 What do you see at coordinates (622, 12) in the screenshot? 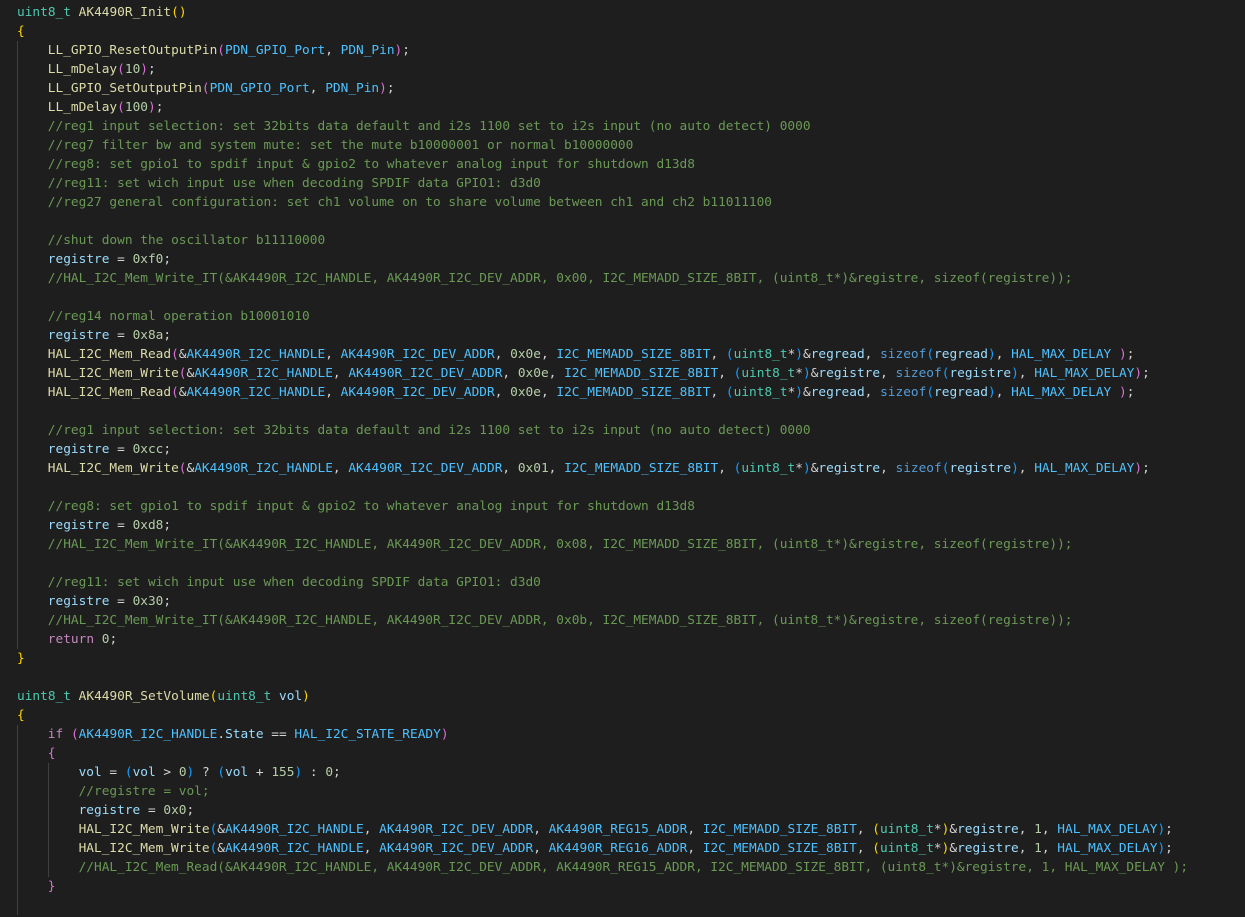
I see `code-line: uint8_t AK4490R_Init()` at bounding box center [622, 12].